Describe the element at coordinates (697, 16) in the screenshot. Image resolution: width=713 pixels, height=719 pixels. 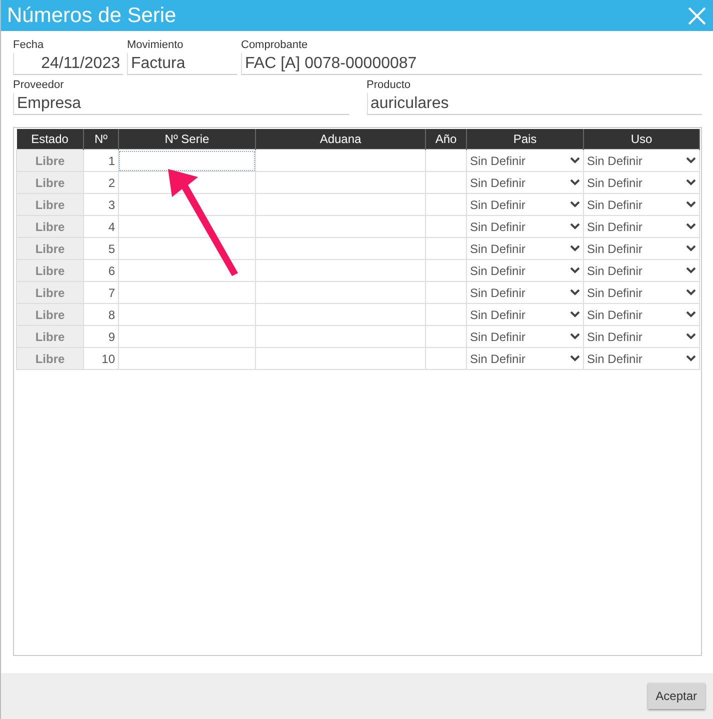
I see `close-icon` at that location.